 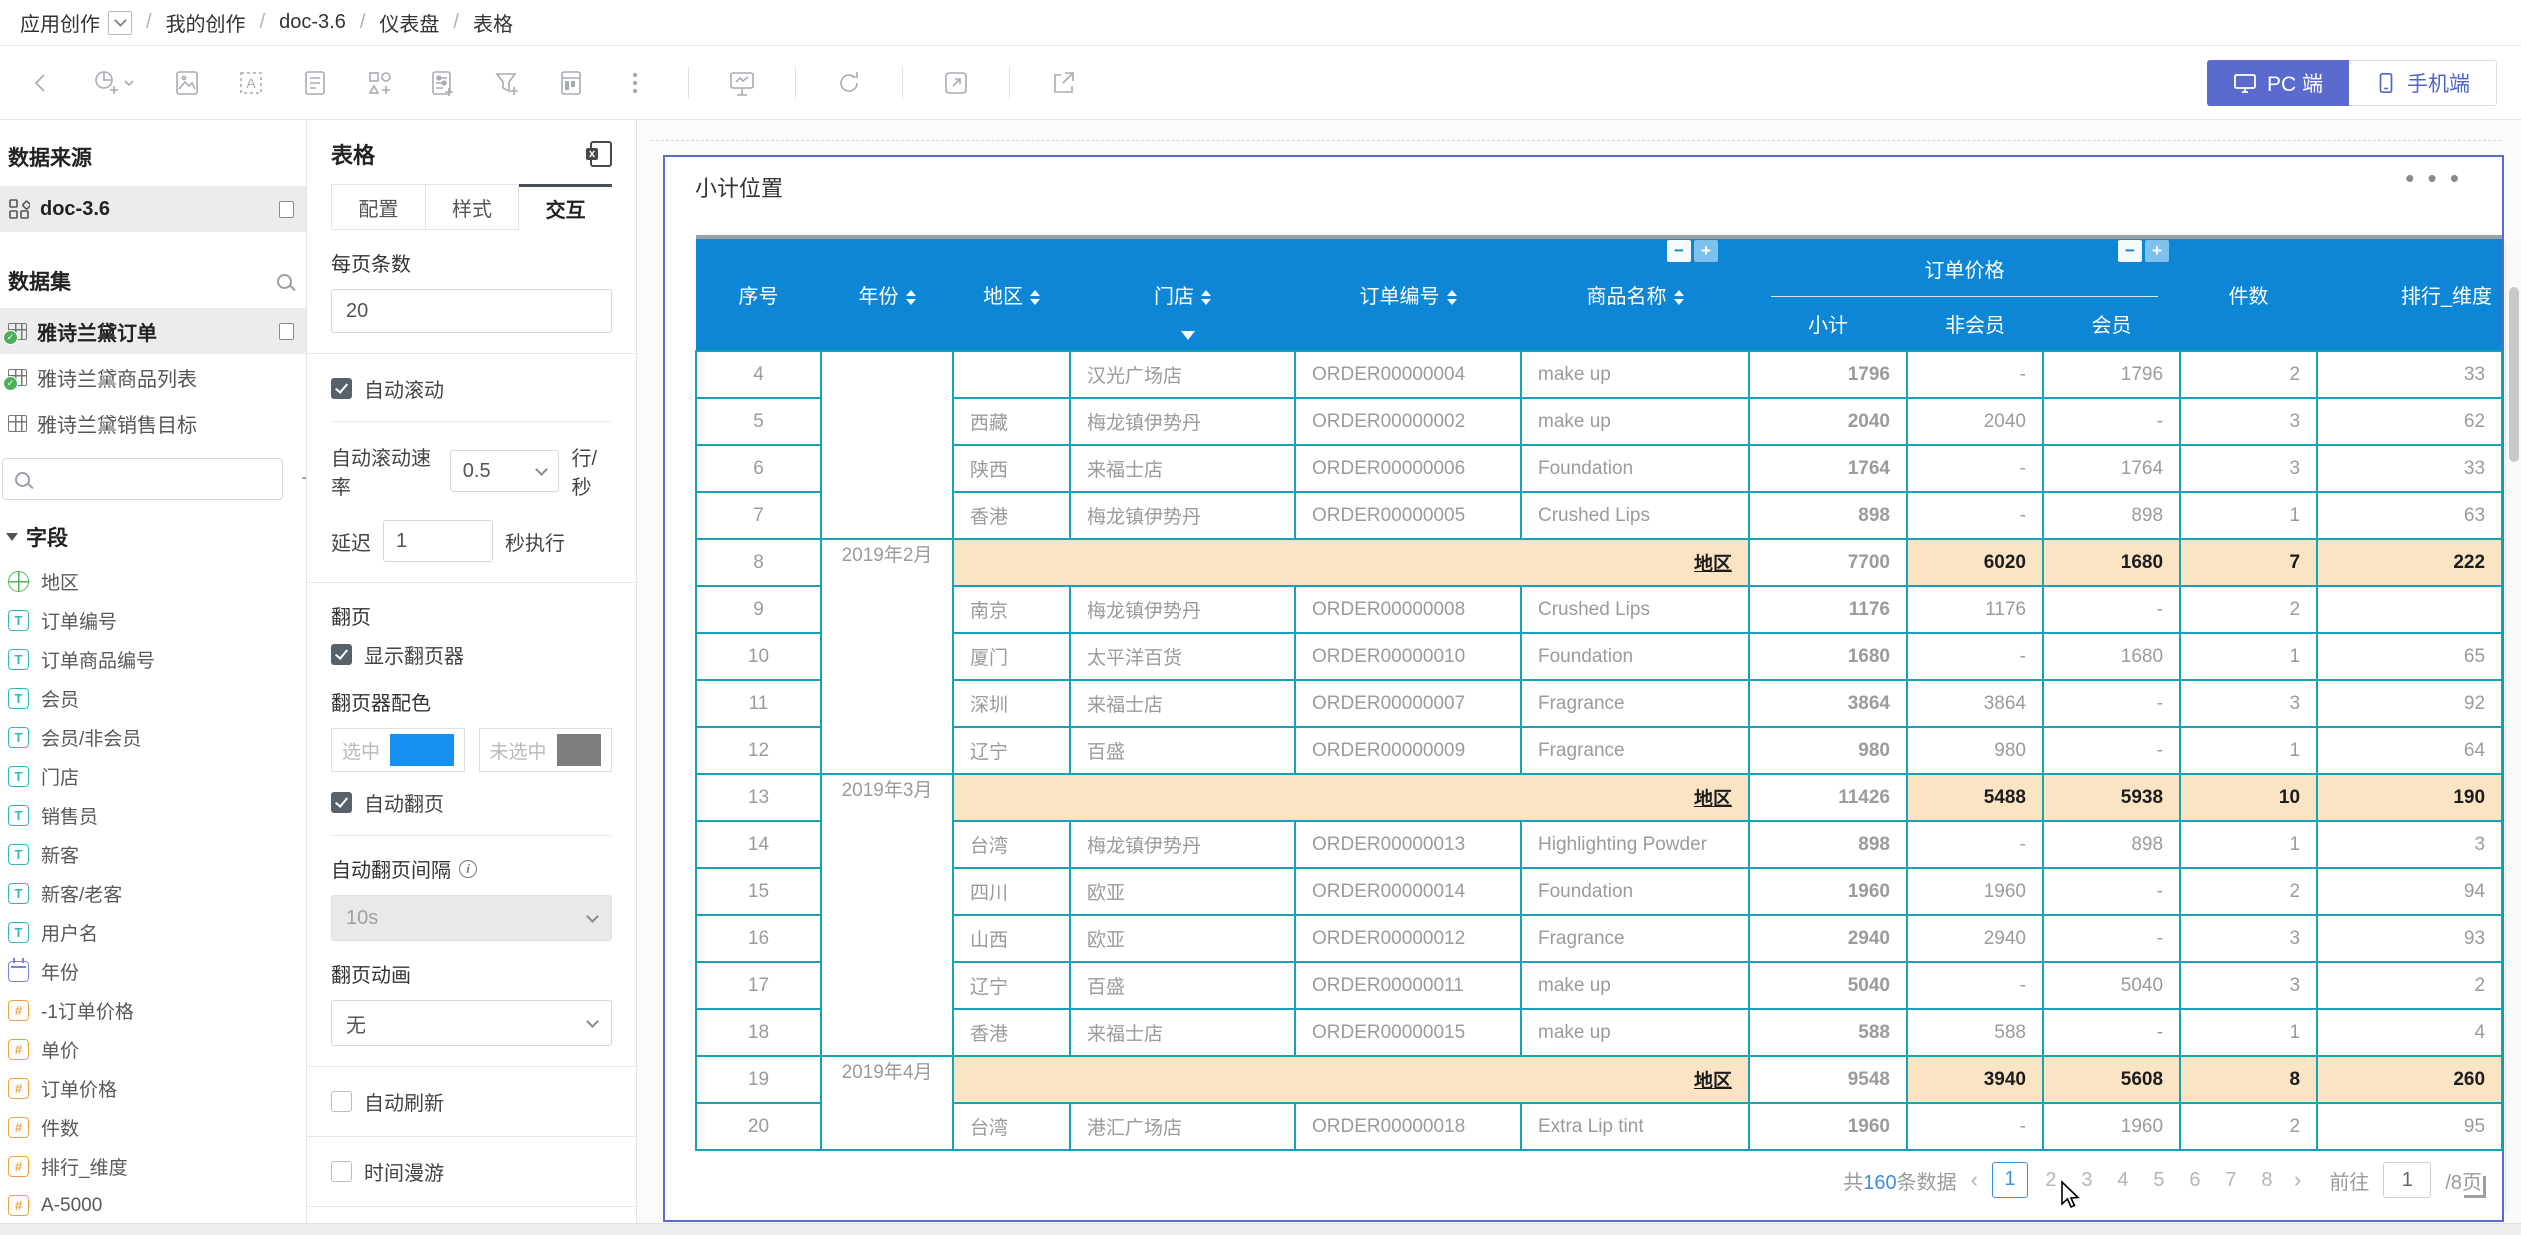 What do you see at coordinates (41, 83) in the screenshot?
I see `back-icon` at bounding box center [41, 83].